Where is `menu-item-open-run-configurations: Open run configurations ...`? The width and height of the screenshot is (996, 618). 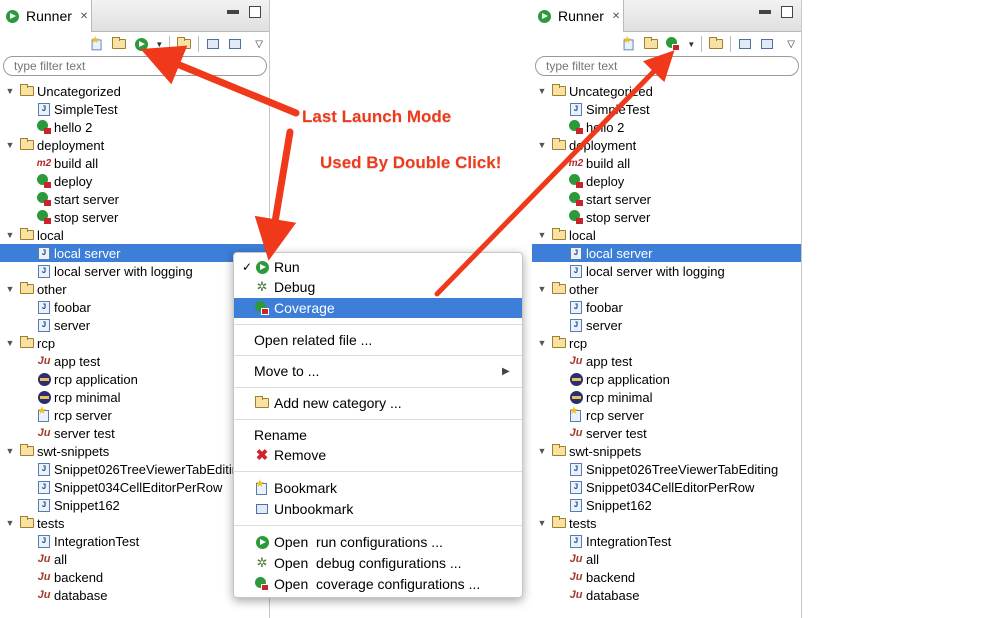 menu-item-open-run-configurations: Open run configurations ... is located at coordinates (378, 542).